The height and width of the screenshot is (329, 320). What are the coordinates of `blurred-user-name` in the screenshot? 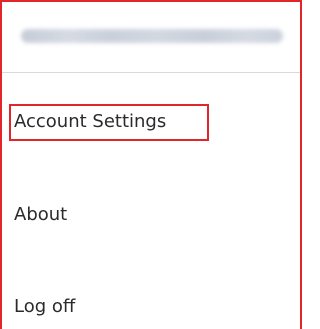 It's located at (152, 36).